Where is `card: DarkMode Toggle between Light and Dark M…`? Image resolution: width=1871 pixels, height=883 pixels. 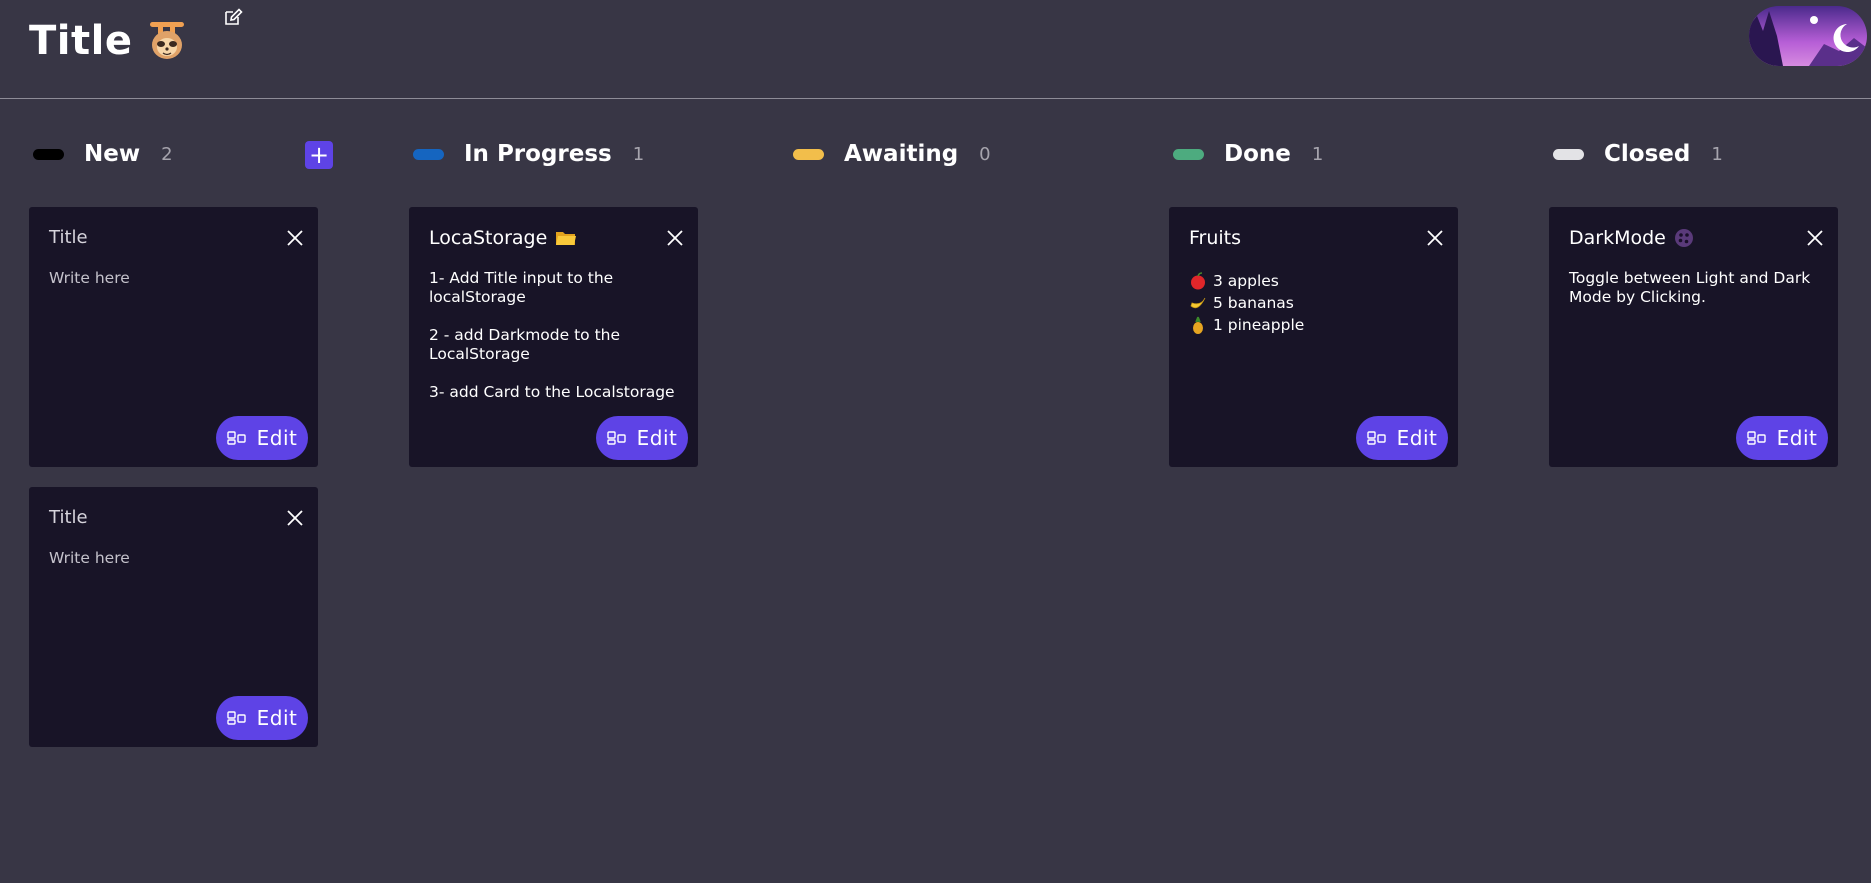 card: DarkMode Toggle between Light and Dark M… is located at coordinates (1693, 337).